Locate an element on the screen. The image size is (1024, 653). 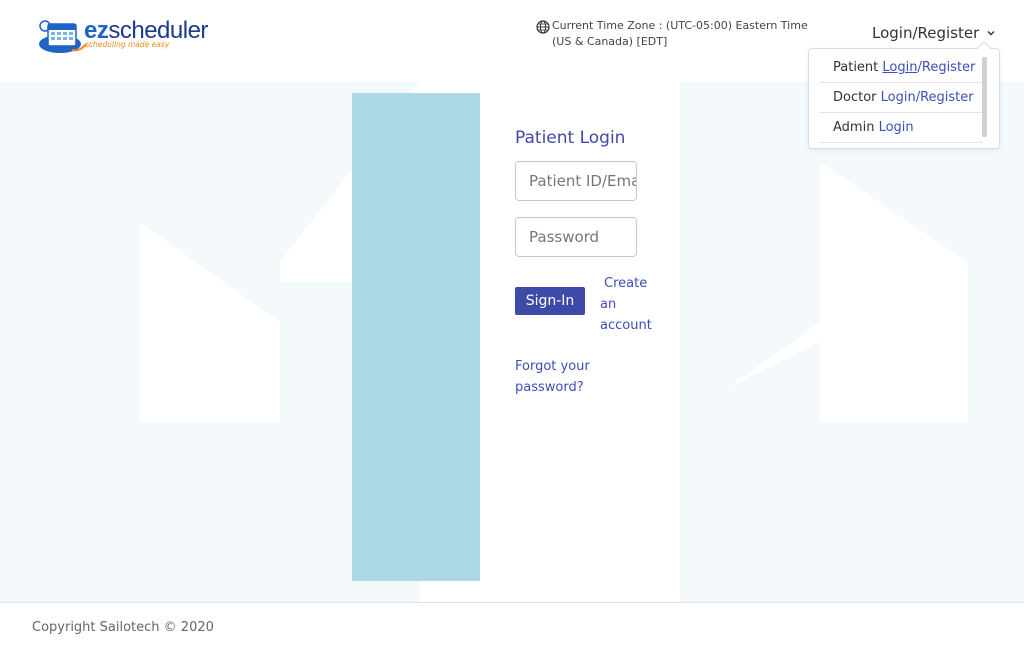
forgot-password-link: Forgot your password? is located at coordinates (560, 377).